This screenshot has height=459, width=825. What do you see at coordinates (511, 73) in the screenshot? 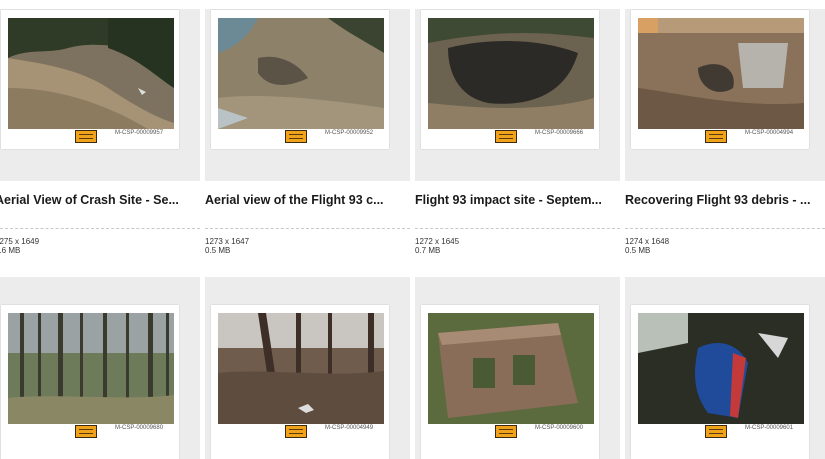
I see `photo-impact-site` at bounding box center [511, 73].